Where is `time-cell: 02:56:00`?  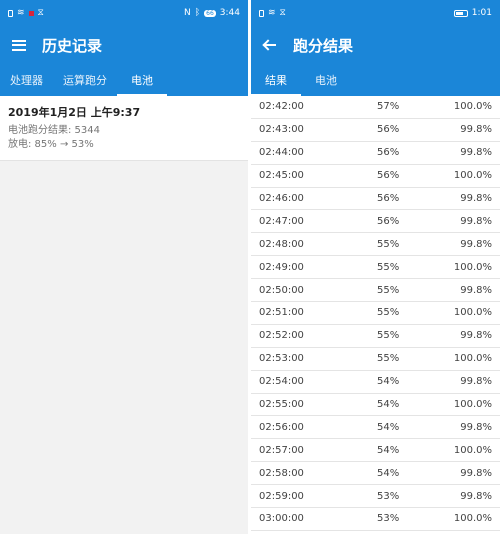
time-cell: 02:56:00 is located at coordinates (281, 427).